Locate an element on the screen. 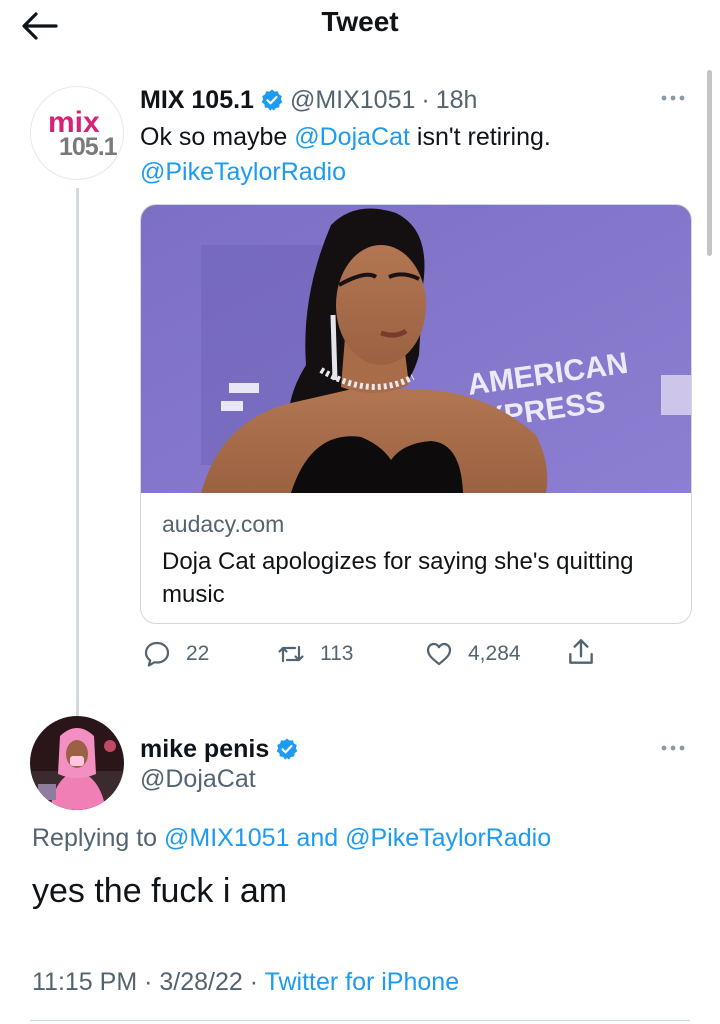  author-handle: @DojaCat is located at coordinates (198, 779).